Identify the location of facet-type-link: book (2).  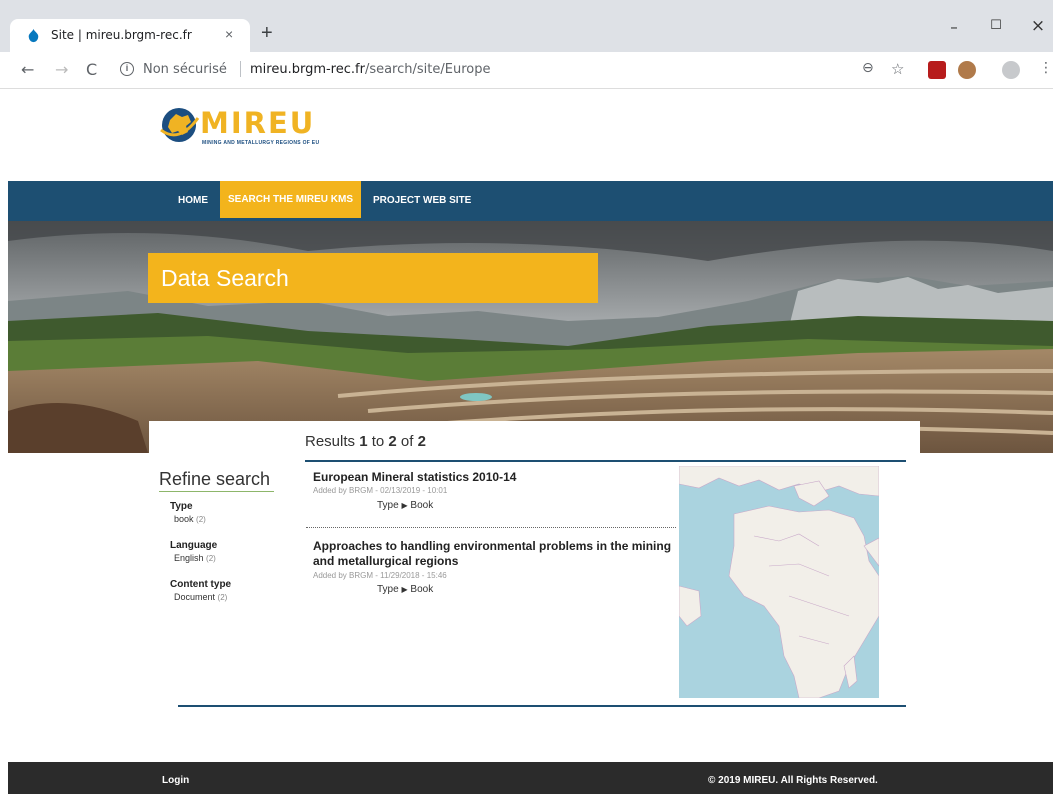
(190, 519).